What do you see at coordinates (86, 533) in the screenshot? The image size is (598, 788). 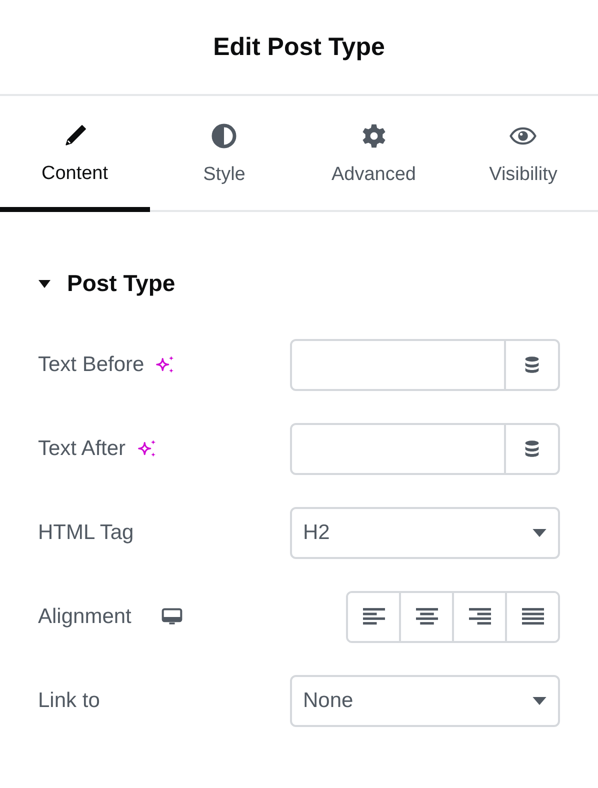 I see `field-label: HTML Tag` at bounding box center [86, 533].